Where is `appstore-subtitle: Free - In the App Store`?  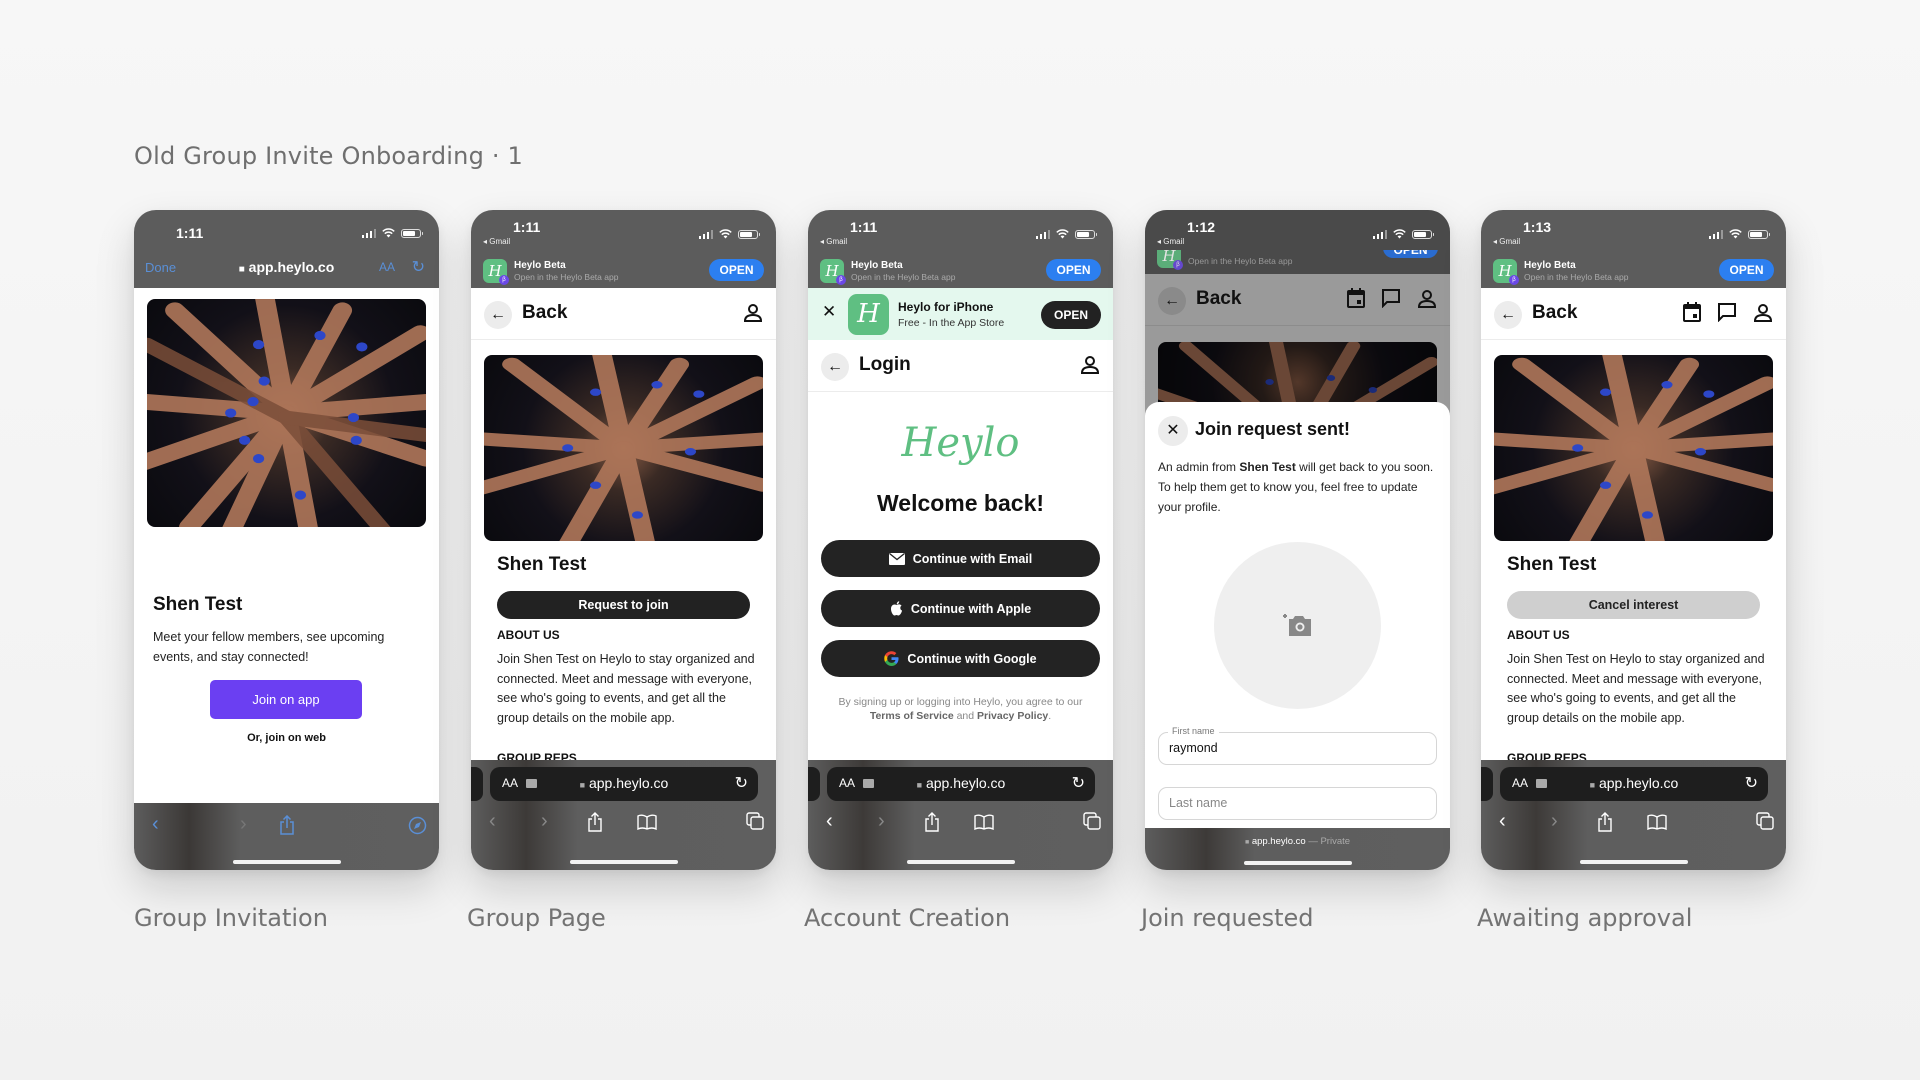
appstore-subtitle: Free - In the App Store is located at coordinates (951, 323).